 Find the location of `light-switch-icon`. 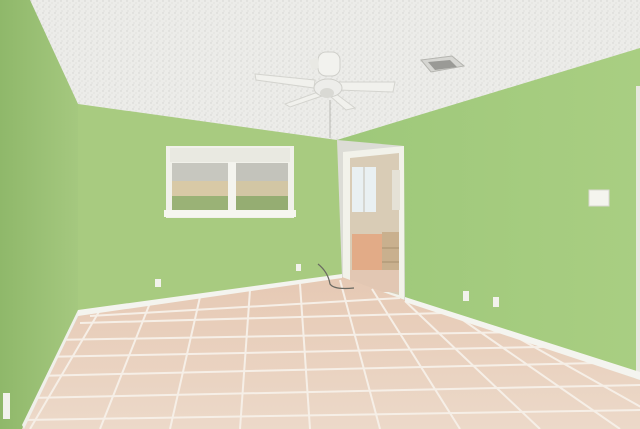

light-switch-icon is located at coordinates (599, 198).